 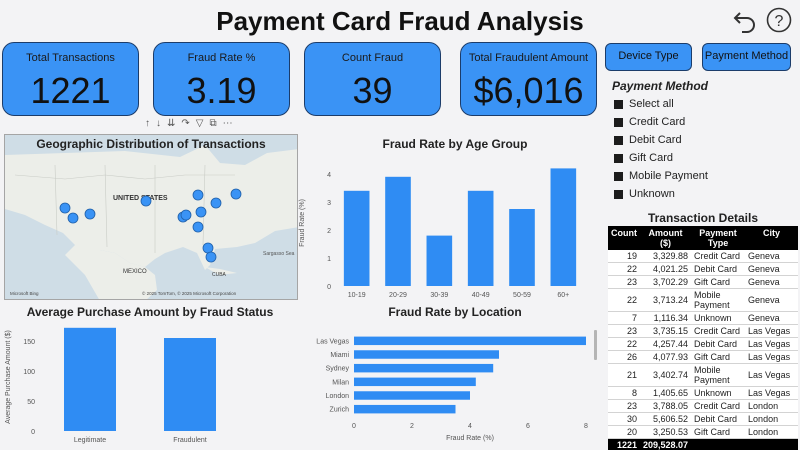 I want to click on slicer-item-mobile-payment: Mobile Payment, so click(x=661, y=176).